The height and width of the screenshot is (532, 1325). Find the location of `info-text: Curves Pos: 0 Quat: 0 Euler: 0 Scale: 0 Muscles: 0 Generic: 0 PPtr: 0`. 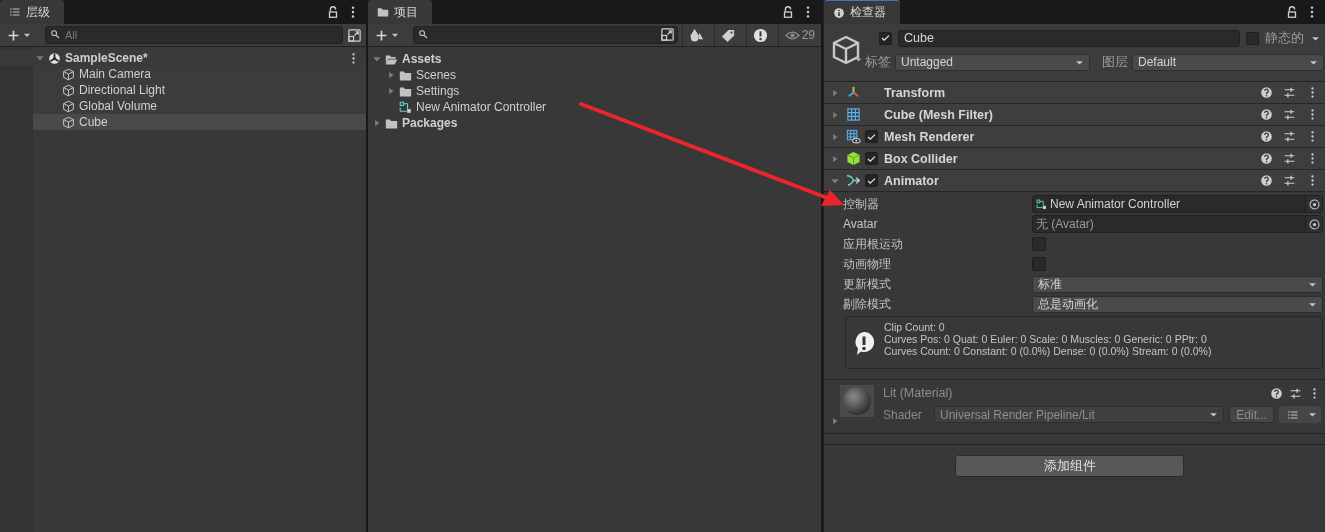

info-text: Curves Pos: 0 Quat: 0 Euler: 0 Scale: 0 Muscles: 0 Generic: 0 PPtr: 0 is located at coordinates (1046, 338).